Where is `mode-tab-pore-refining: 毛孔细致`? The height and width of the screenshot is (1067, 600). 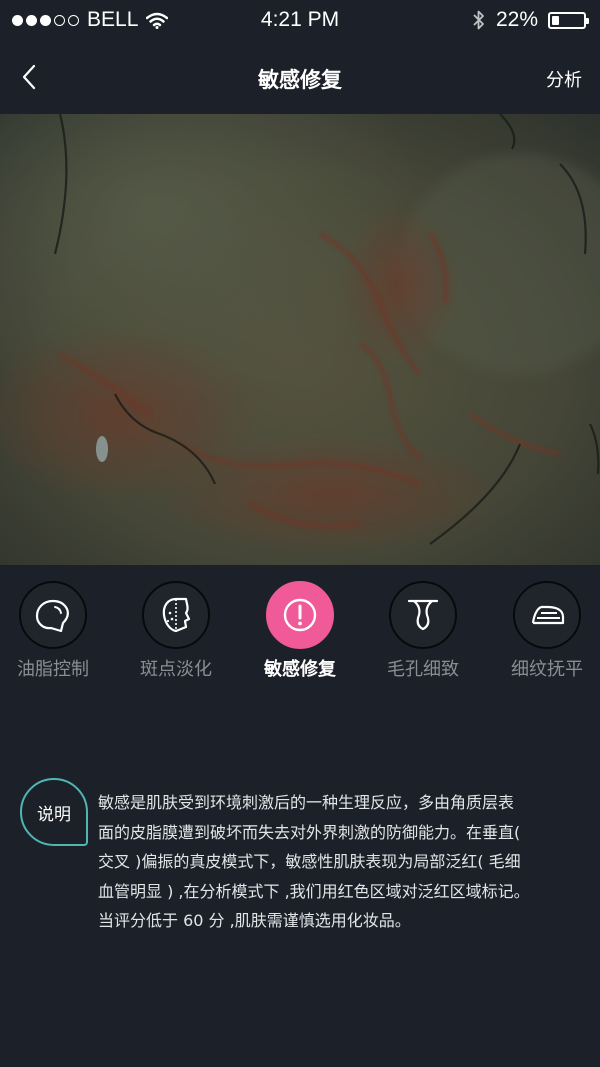
mode-tab-pore-refining: 毛孔细致 is located at coordinates (423, 631).